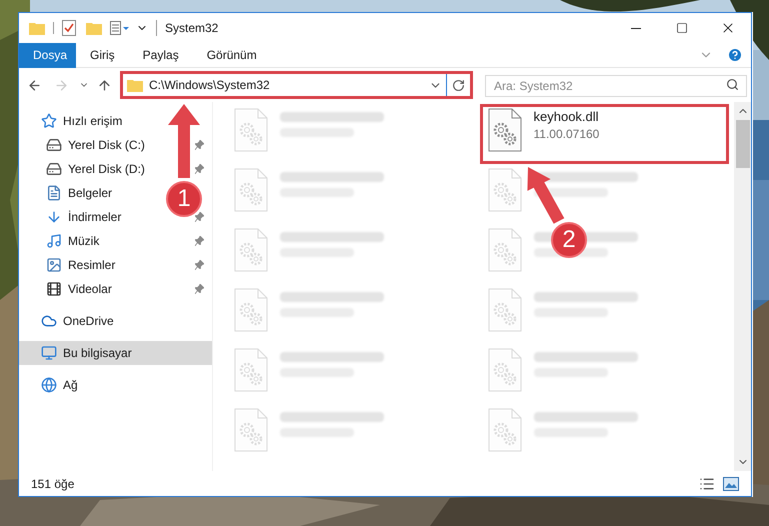 This screenshot has height=526, width=769. Describe the element at coordinates (89, 385) in the screenshot. I see `sidebar-item: Ağ` at that location.